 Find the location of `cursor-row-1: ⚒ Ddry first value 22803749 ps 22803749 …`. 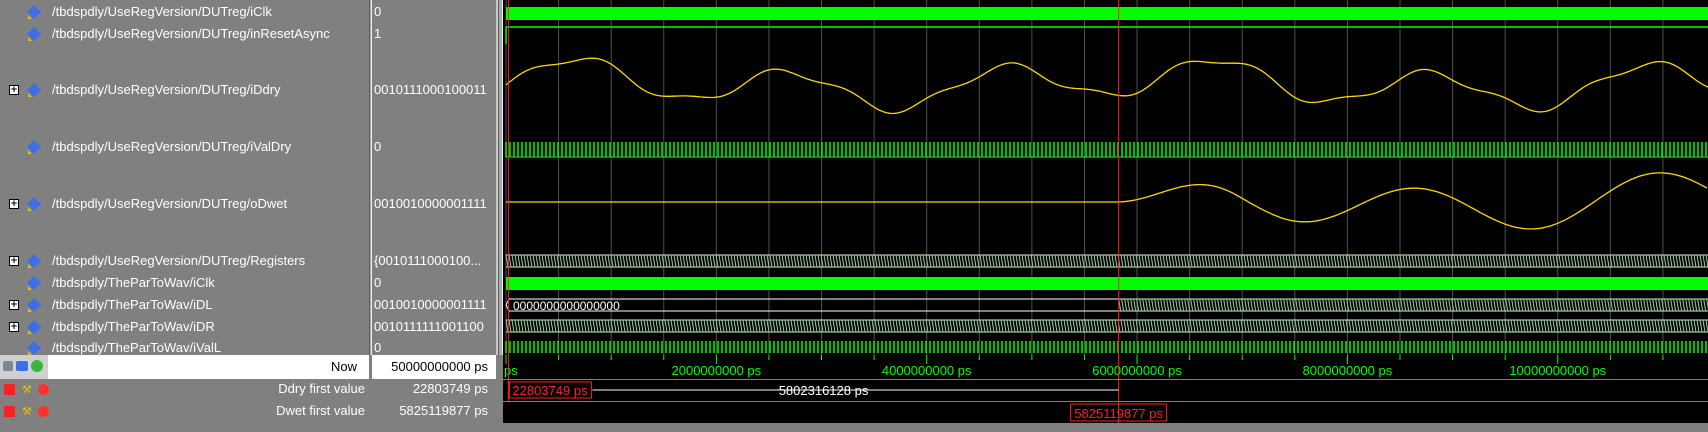

cursor-row-1: ⚒ Ddry first value 22803749 ps 22803749 … is located at coordinates (854, 390).